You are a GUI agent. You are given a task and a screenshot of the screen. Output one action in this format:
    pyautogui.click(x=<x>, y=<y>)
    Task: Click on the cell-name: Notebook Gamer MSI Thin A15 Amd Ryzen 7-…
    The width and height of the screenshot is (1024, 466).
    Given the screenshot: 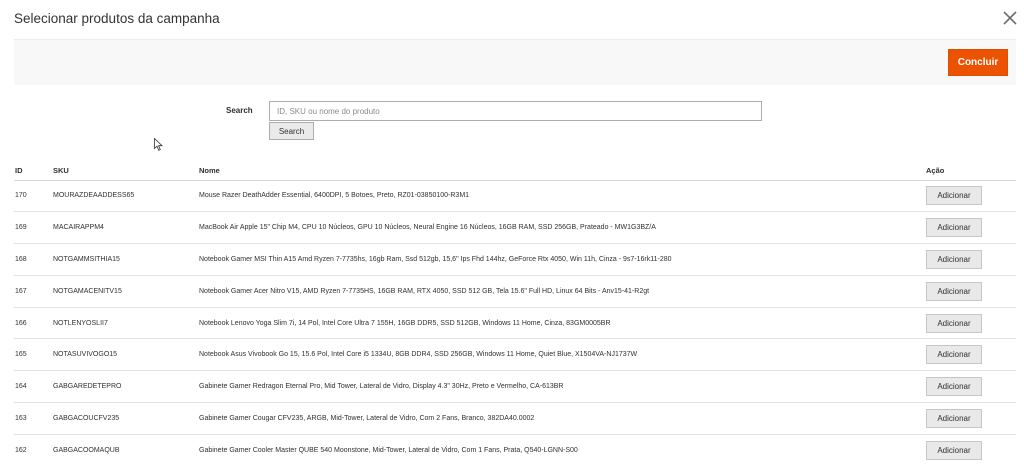 What is the action you would take?
    pyautogui.click(x=562, y=259)
    